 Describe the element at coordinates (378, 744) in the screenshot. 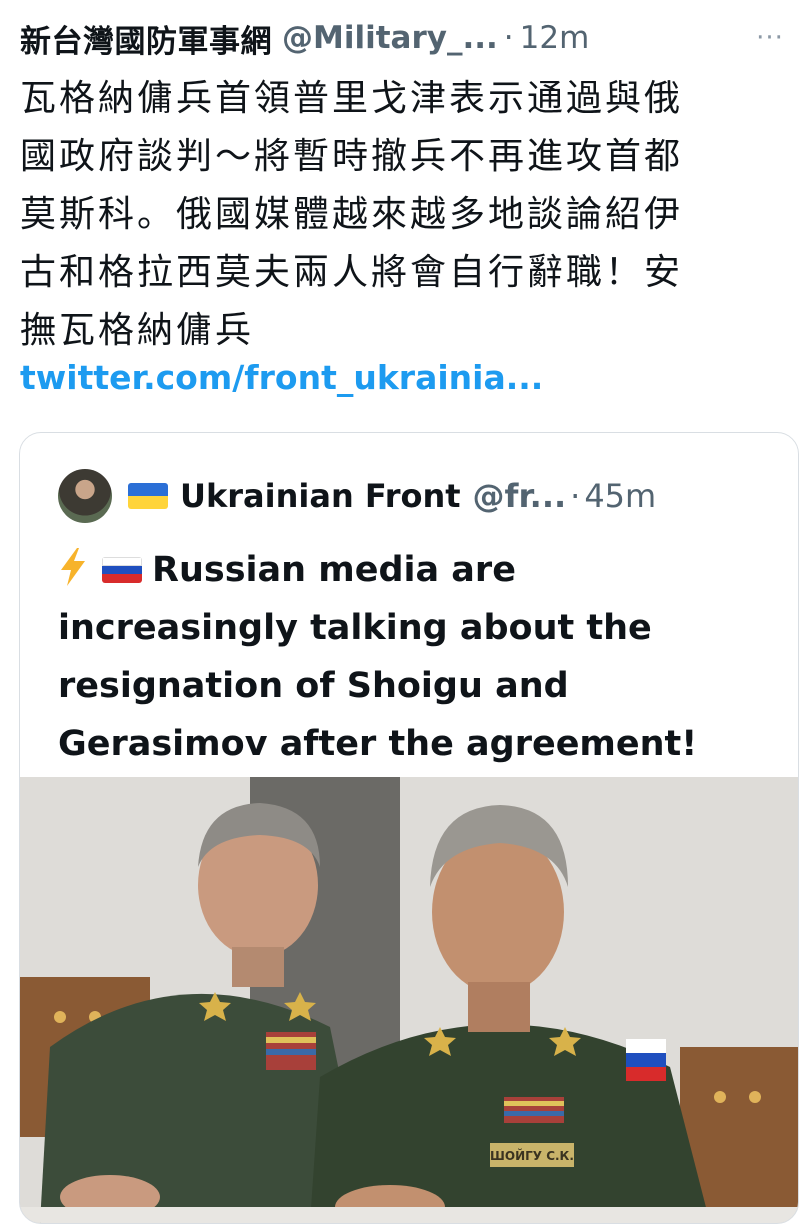

I see `quoted-text-line-4: Gerasimov after the agreement!` at that location.